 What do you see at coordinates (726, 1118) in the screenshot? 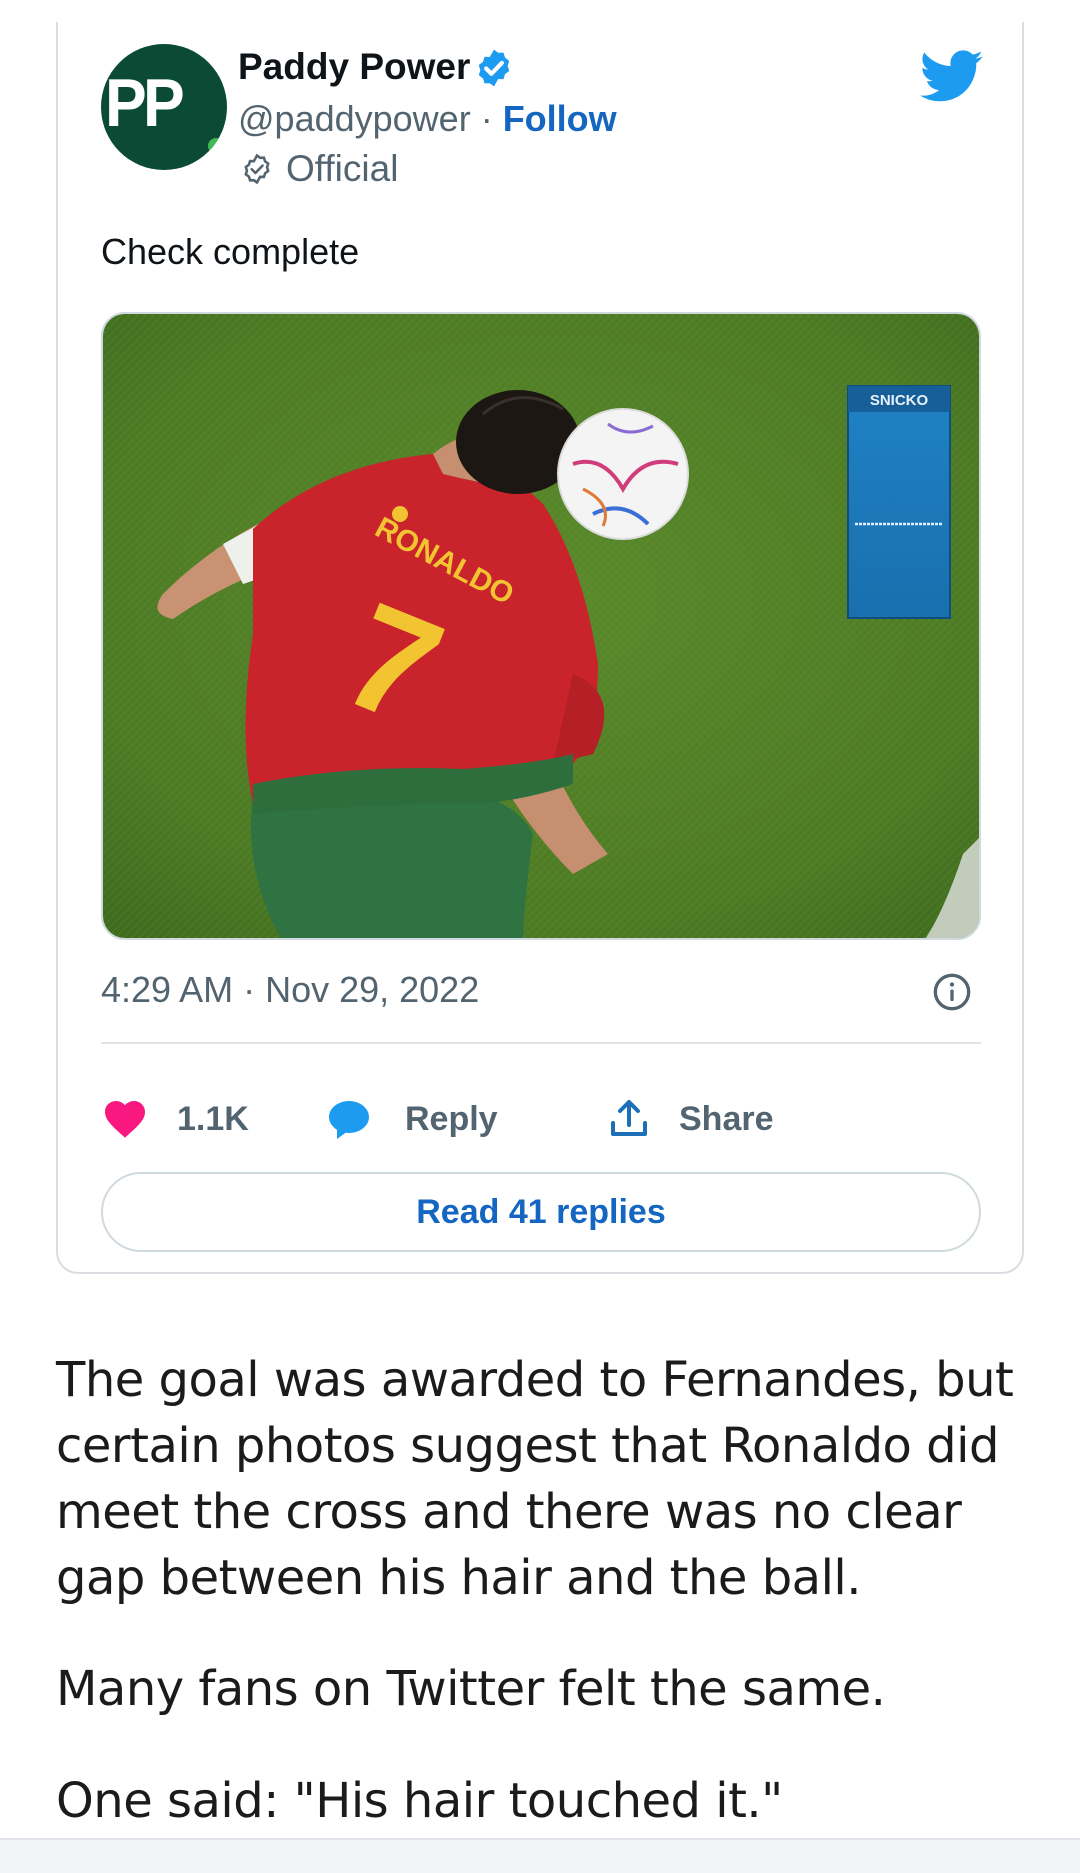
I see `share-label: Share` at bounding box center [726, 1118].